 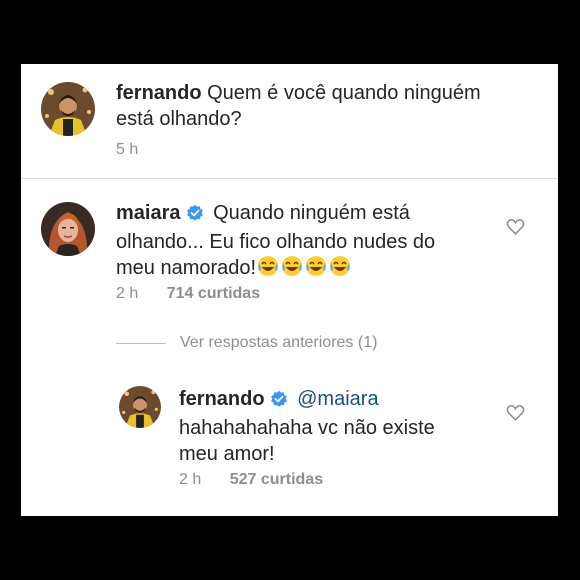 What do you see at coordinates (276, 479) in the screenshot?
I see `reply-likes: 527 curtidas` at bounding box center [276, 479].